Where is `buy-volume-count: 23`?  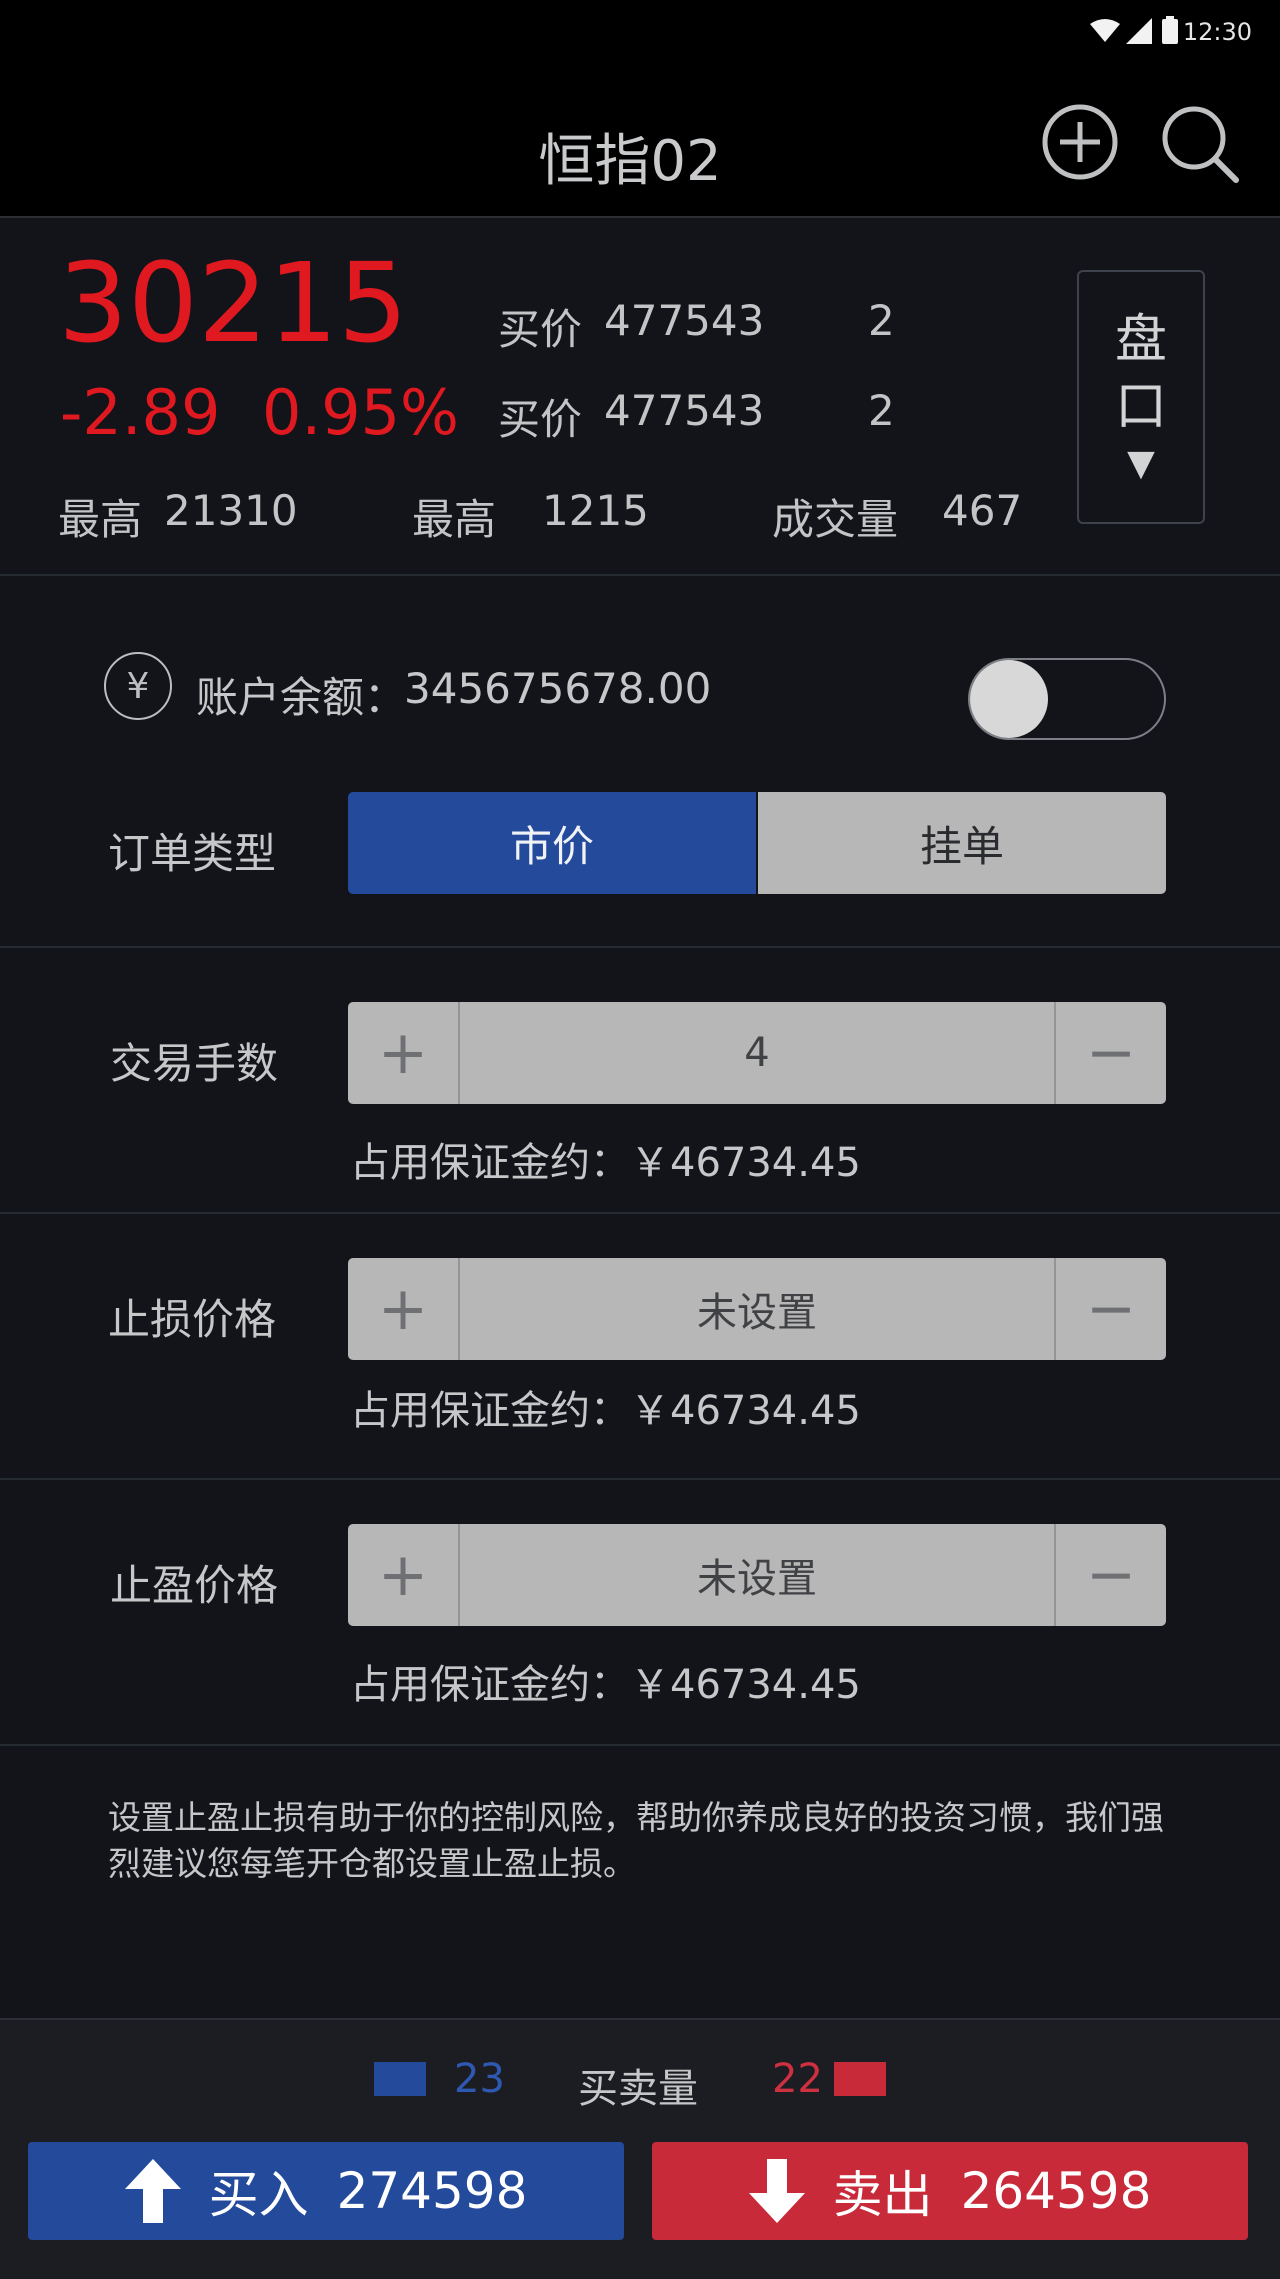 buy-volume-count: 23 is located at coordinates (479, 2079).